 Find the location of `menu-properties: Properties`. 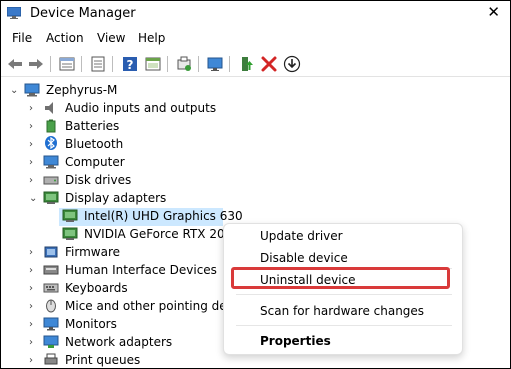

menu-properties: Properties is located at coordinates (295, 341).